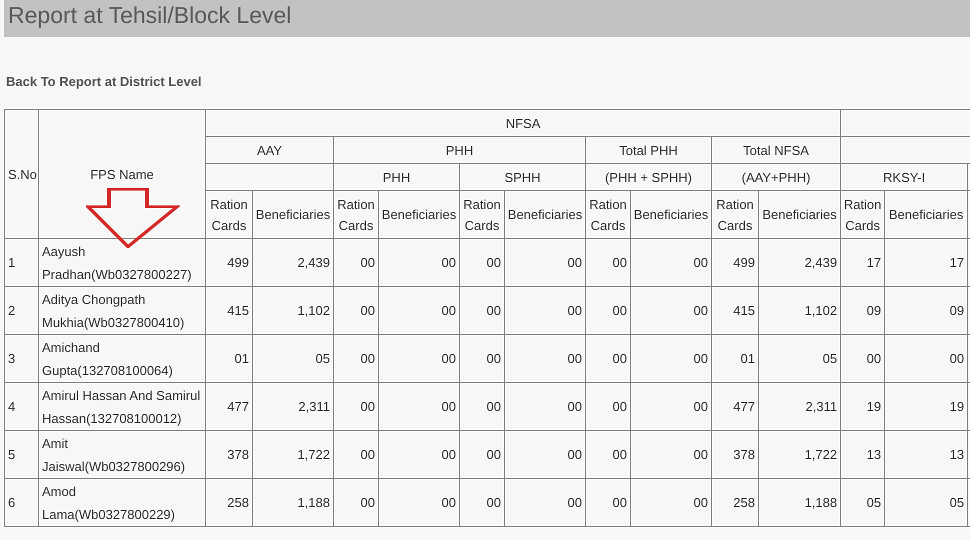 Image resolution: width=970 pixels, height=540 pixels. I want to click on fps-name-cell: Amichand Gupta(132708100064), so click(122, 358).